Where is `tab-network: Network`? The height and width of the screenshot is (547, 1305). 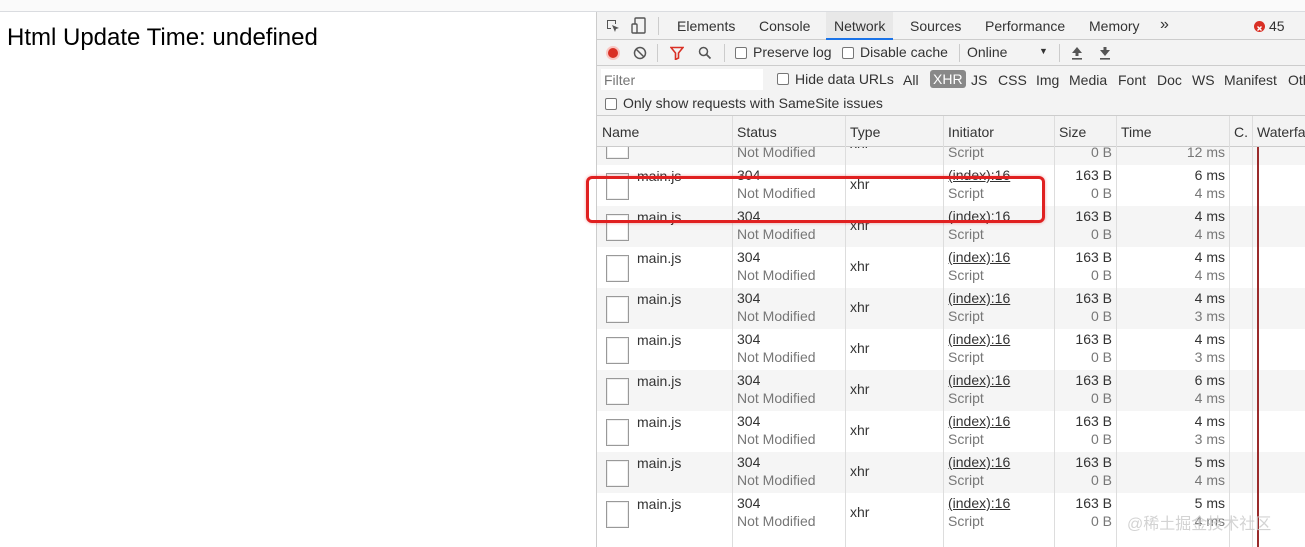 tab-network: Network is located at coordinates (860, 26).